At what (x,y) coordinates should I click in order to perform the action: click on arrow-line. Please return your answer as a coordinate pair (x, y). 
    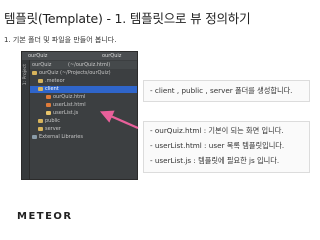
    Looking at the image, I should click on (119, 120).